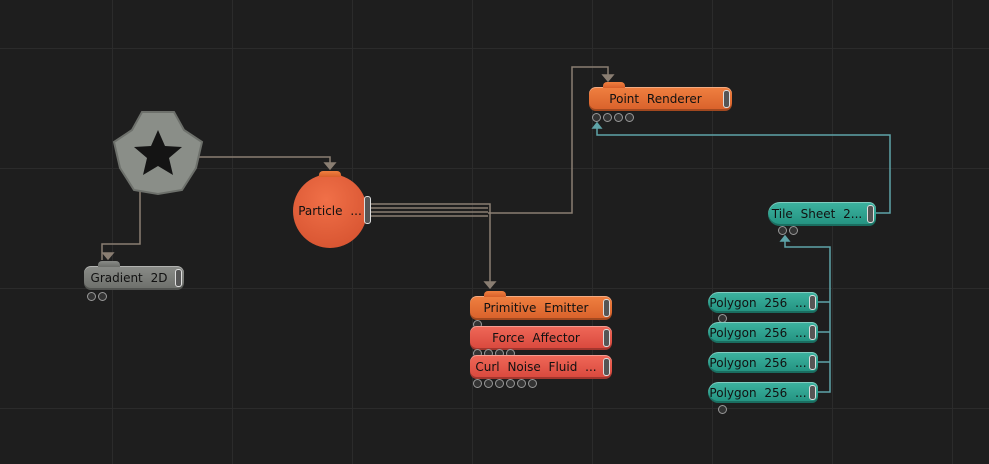 The image size is (989, 464). I want to click on wire-particle-renderer, so click(489, 141).